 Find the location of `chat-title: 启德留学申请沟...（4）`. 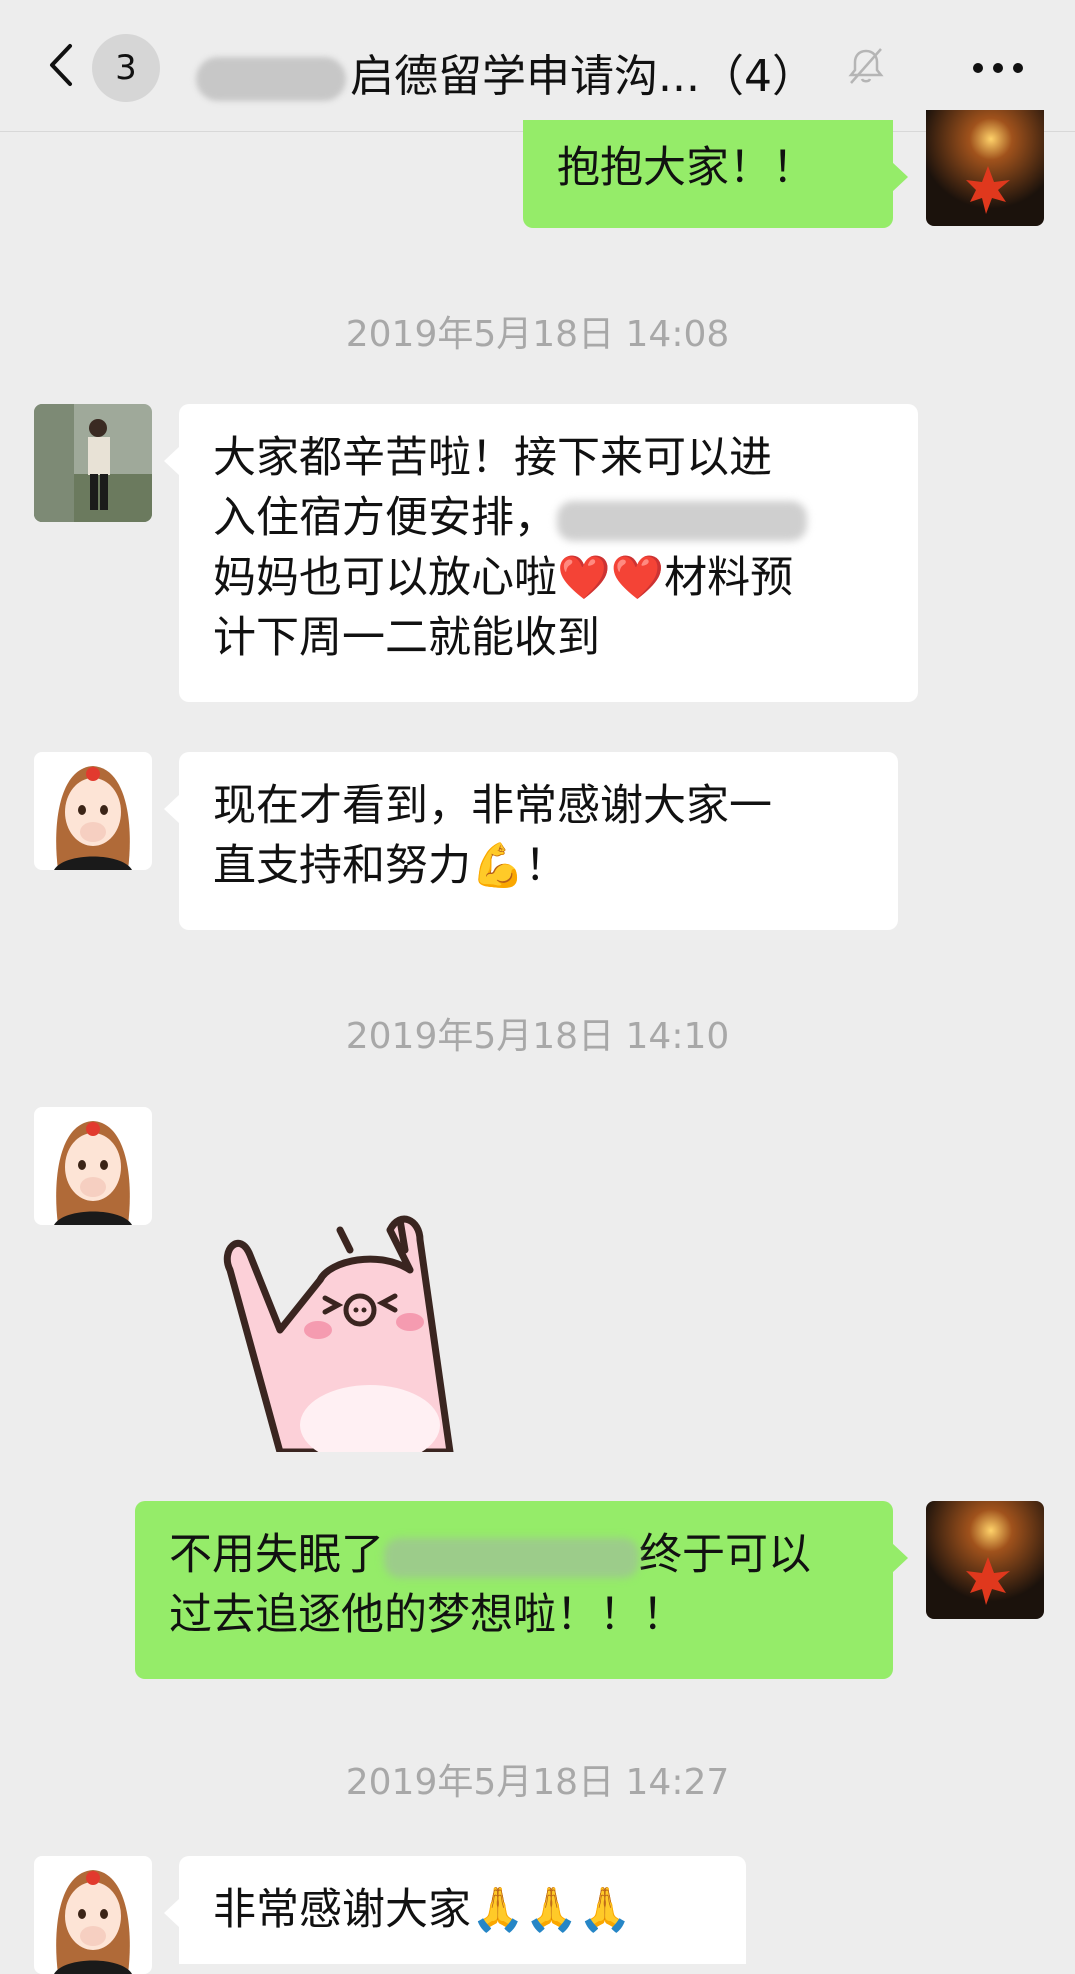

chat-title: 启德留学申请沟...（4） is located at coordinates (506, 72).